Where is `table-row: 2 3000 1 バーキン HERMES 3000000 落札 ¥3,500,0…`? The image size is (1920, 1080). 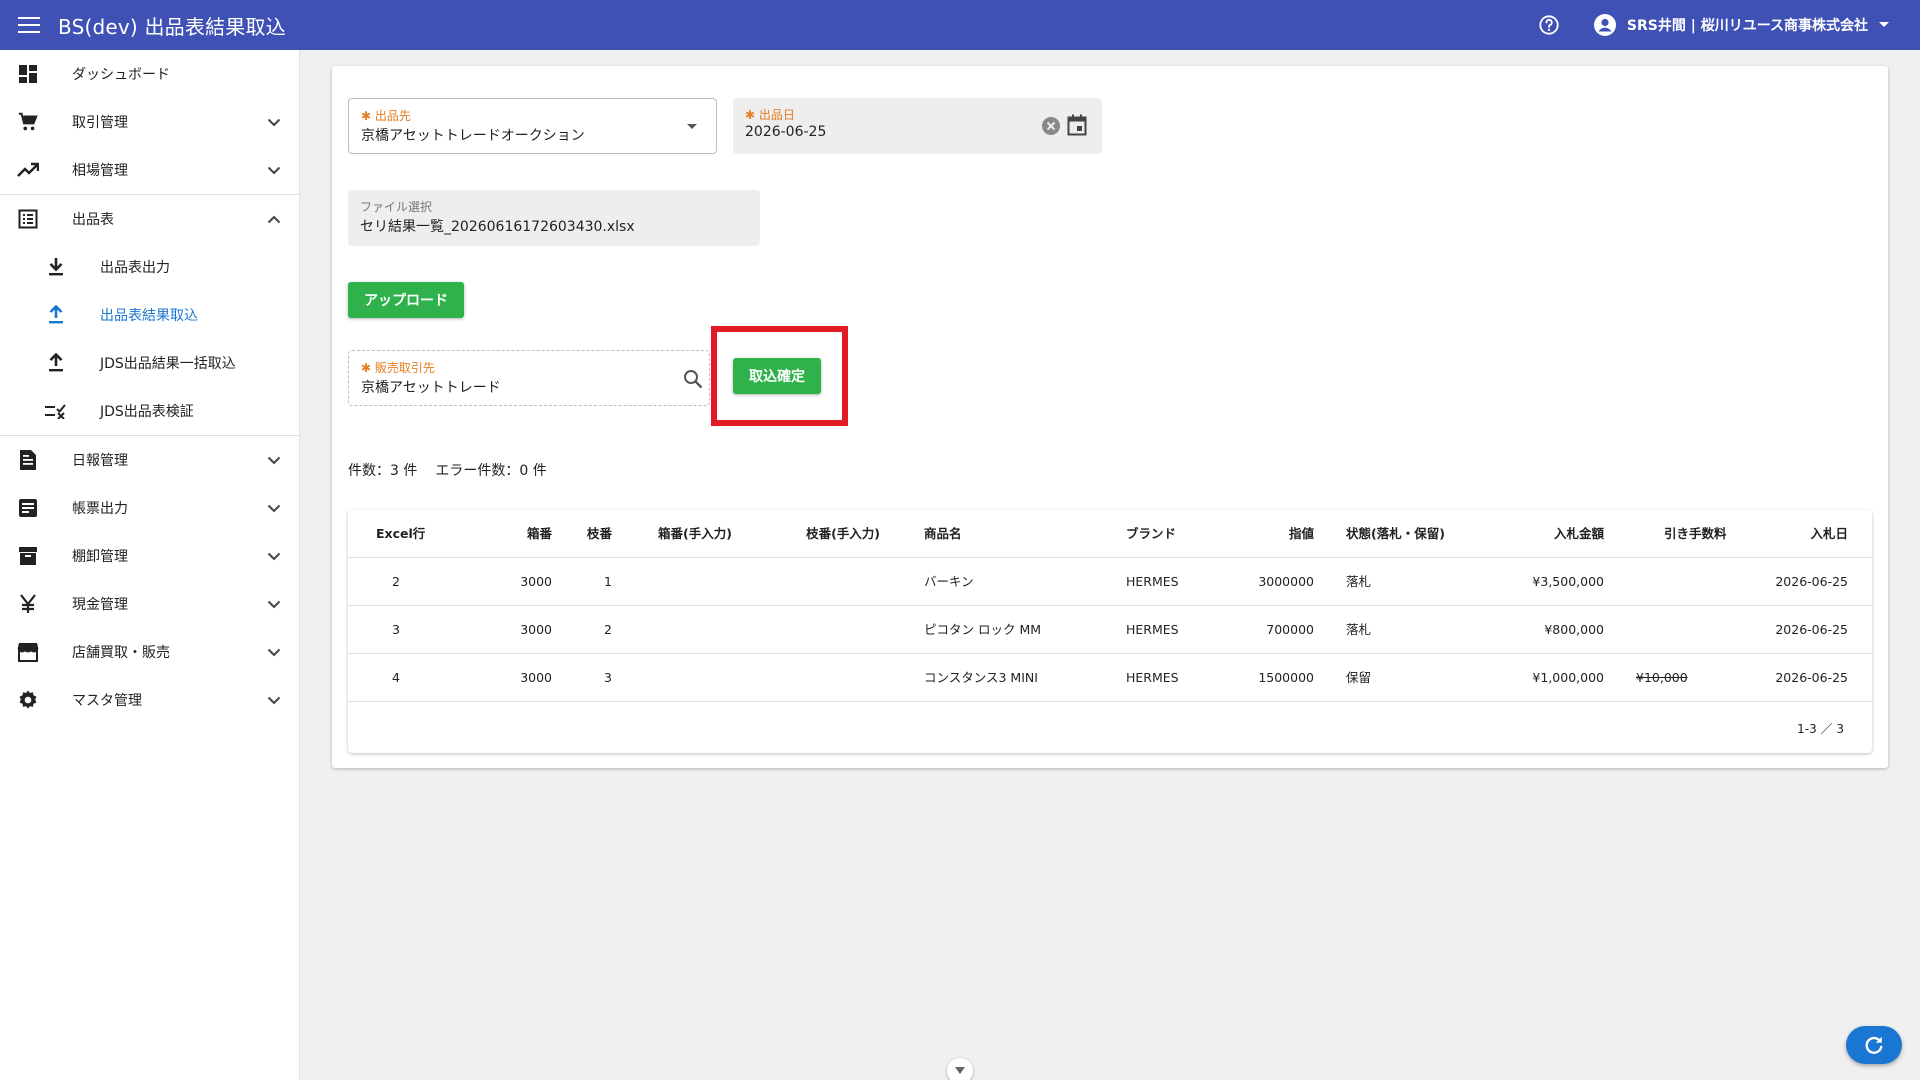 table-row: 2 3000 1 バーキン HERMES 3000000 落札 ¥3,500,0… is located at coordinates (1110, 582).